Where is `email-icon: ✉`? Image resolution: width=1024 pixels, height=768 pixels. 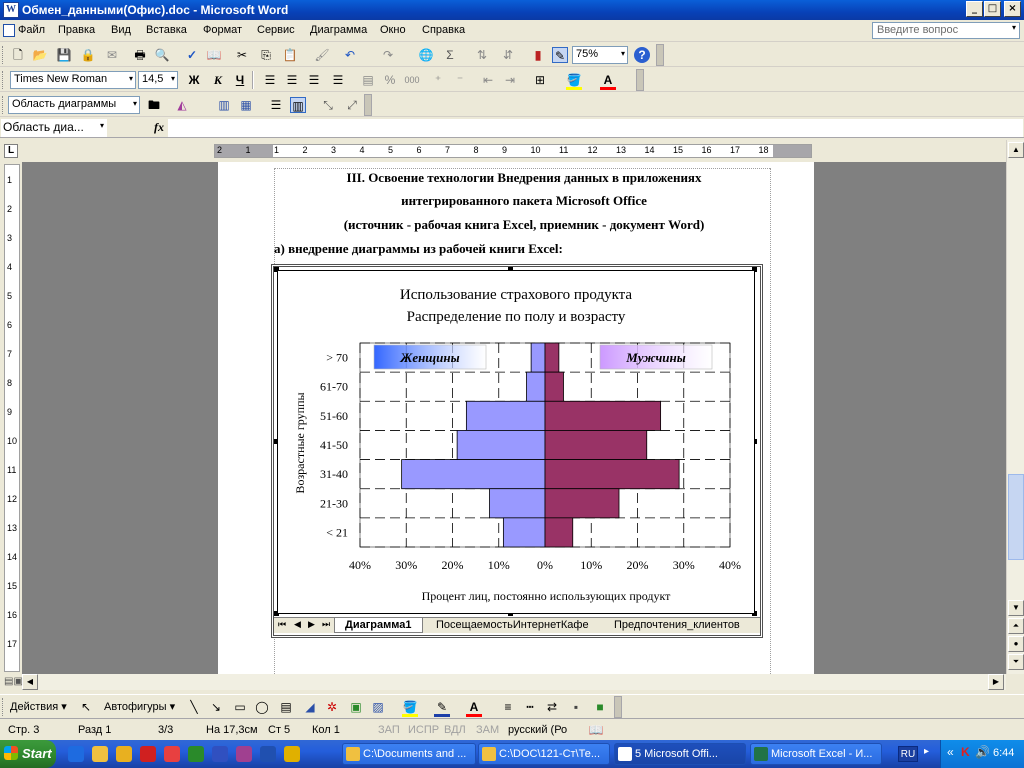 email-icon: ✉ is located at coordinates (112, 55).